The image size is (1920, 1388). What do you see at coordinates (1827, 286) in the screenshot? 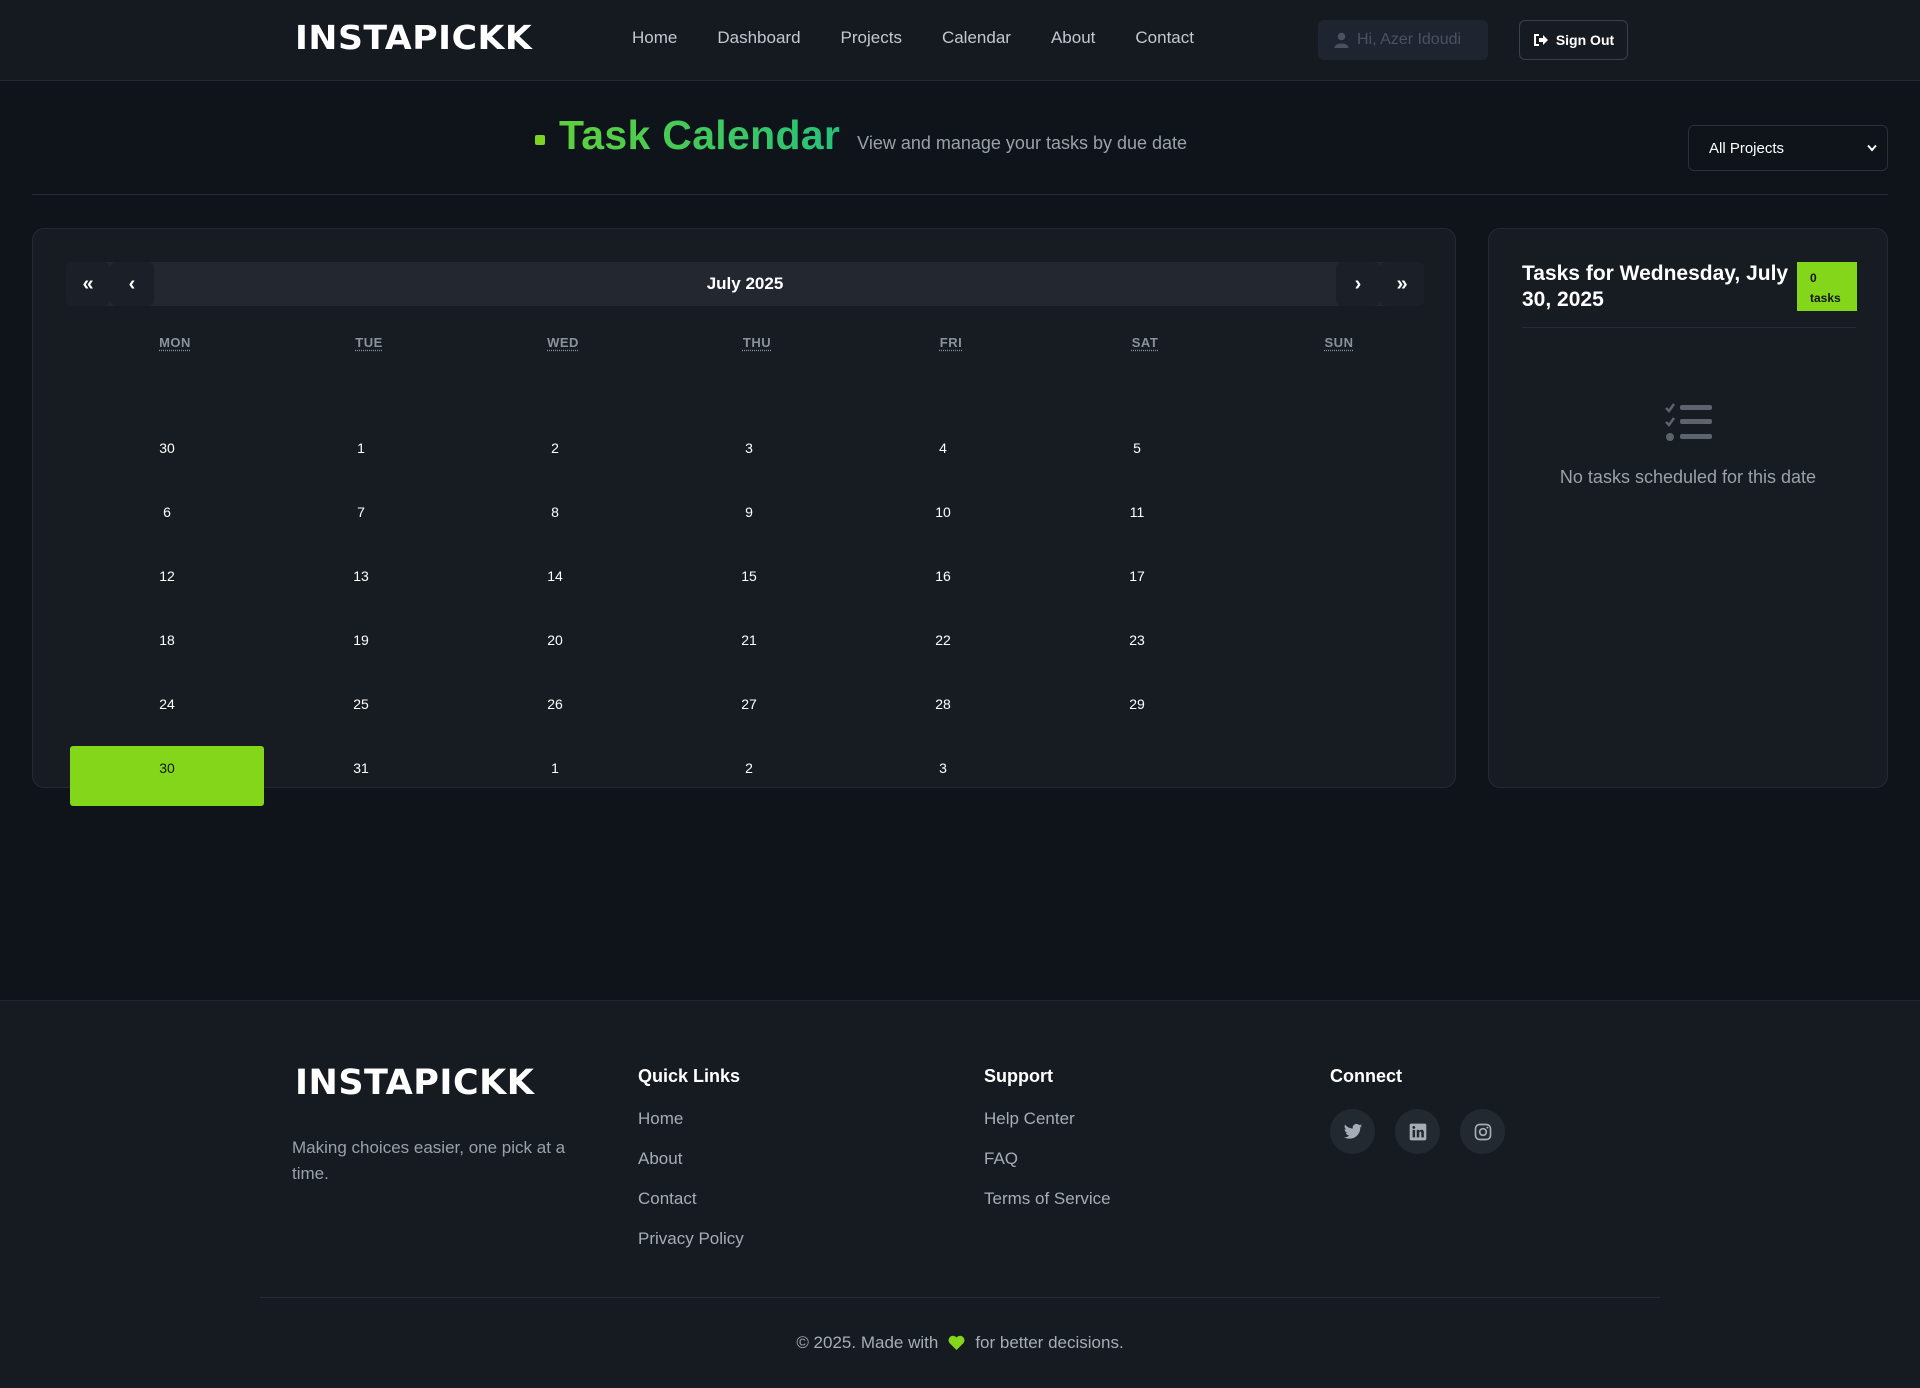
I see `task-count-badge: 0 tasks` at bounding box center [1827, 286].